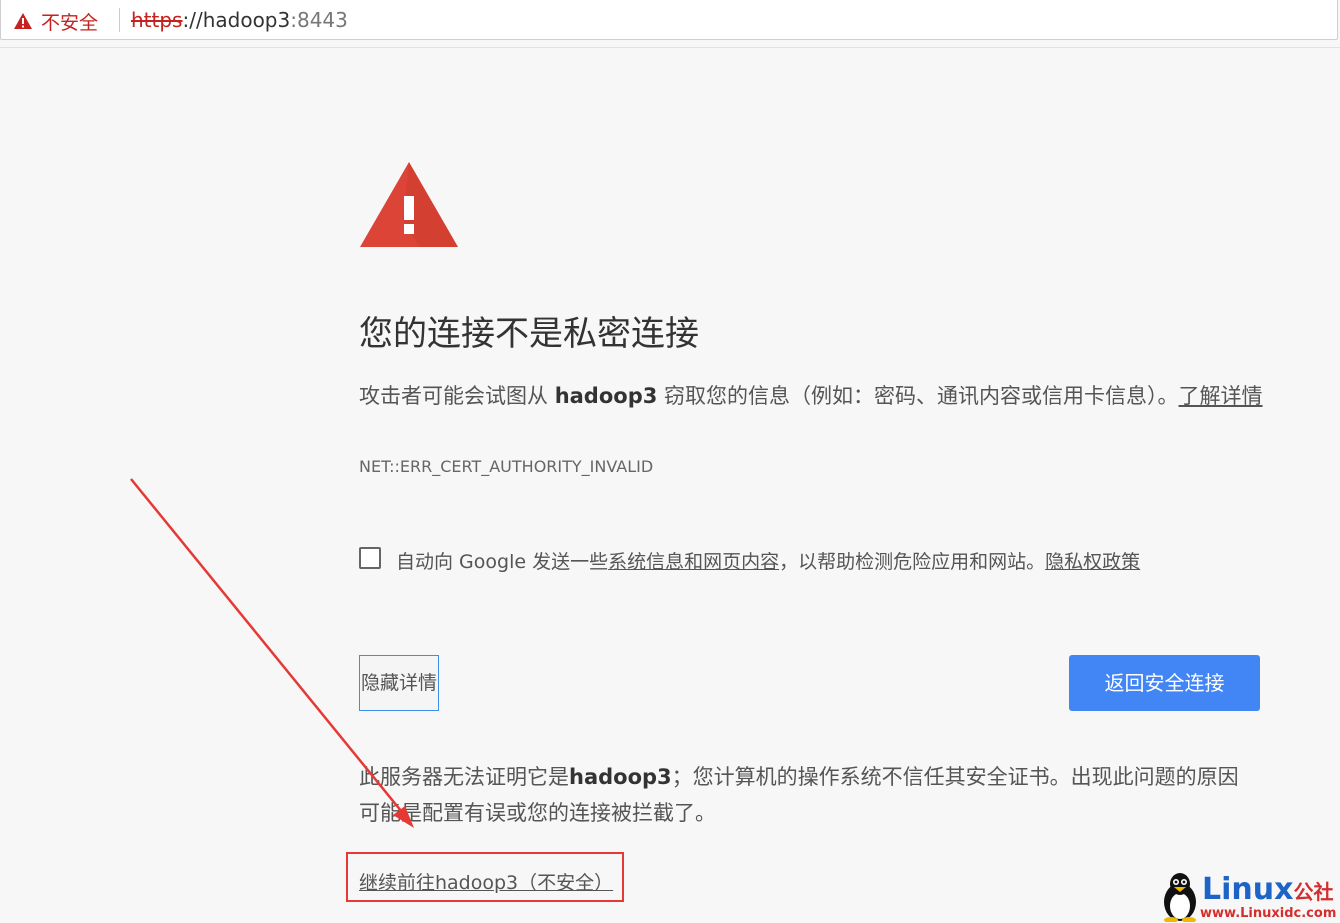 This screenshot has height=923, width=1340. I want to click on warning-triangle-icon, so click(409, 204).